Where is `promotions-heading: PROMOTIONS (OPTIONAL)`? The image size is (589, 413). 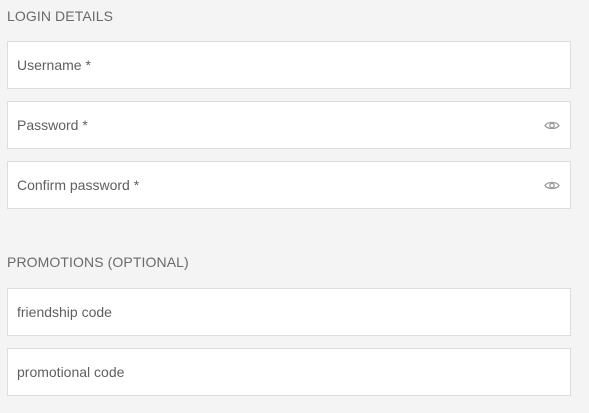 promotions-heading: PROMOTIONS (OPTIONAL) is located at coordinates (98, 262).